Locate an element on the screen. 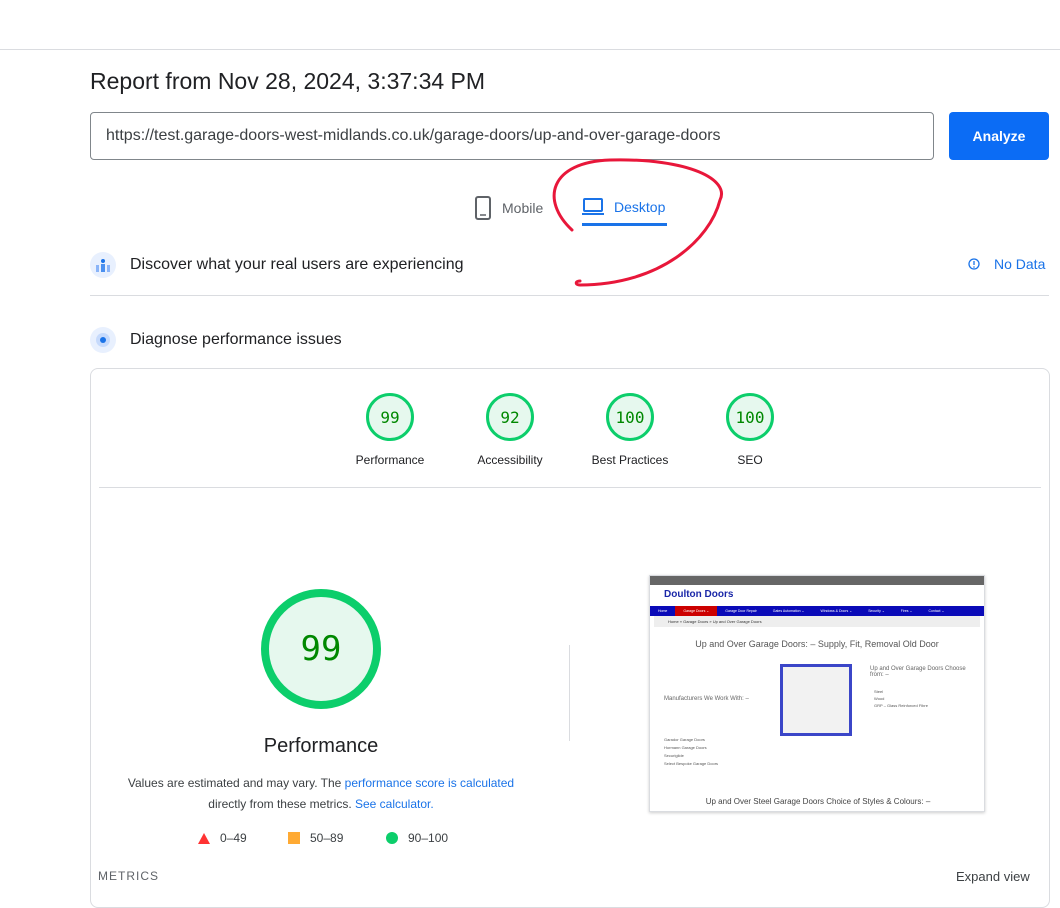  url-input is located at coordinates (512, 136).